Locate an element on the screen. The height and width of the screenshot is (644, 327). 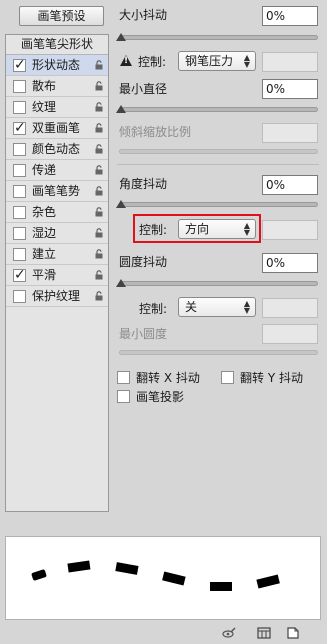
brush-option-item: 画笔笔势 is located at coordinates (57, 191).